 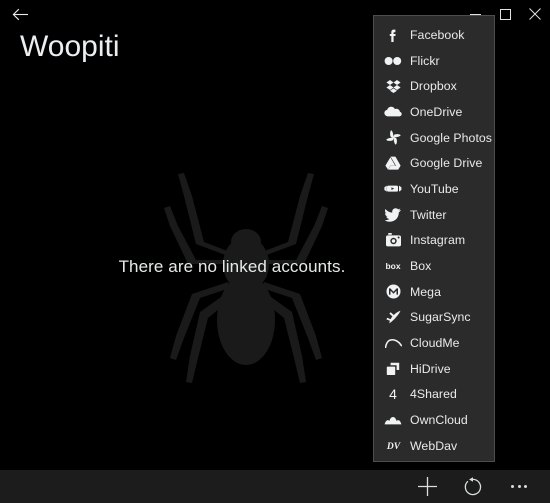 I want to click on menu-item-label: Twitter, so click(x=428, y=214).